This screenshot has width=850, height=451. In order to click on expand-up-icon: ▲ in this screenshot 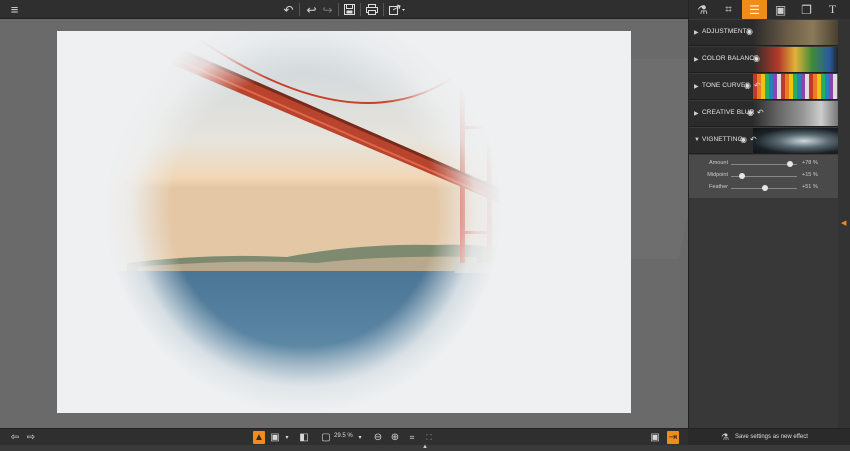, I will do `click(425, 447)`.